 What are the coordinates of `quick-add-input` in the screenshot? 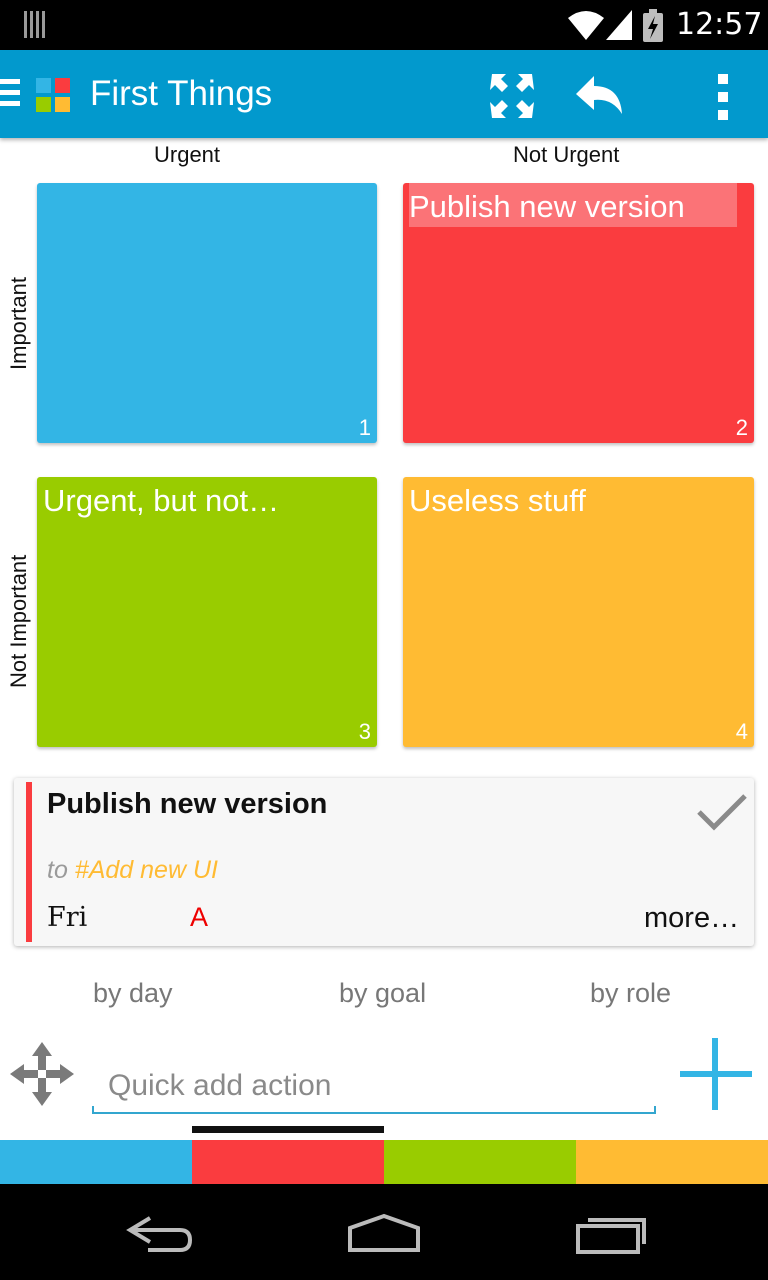 It's located at (374, 1087).